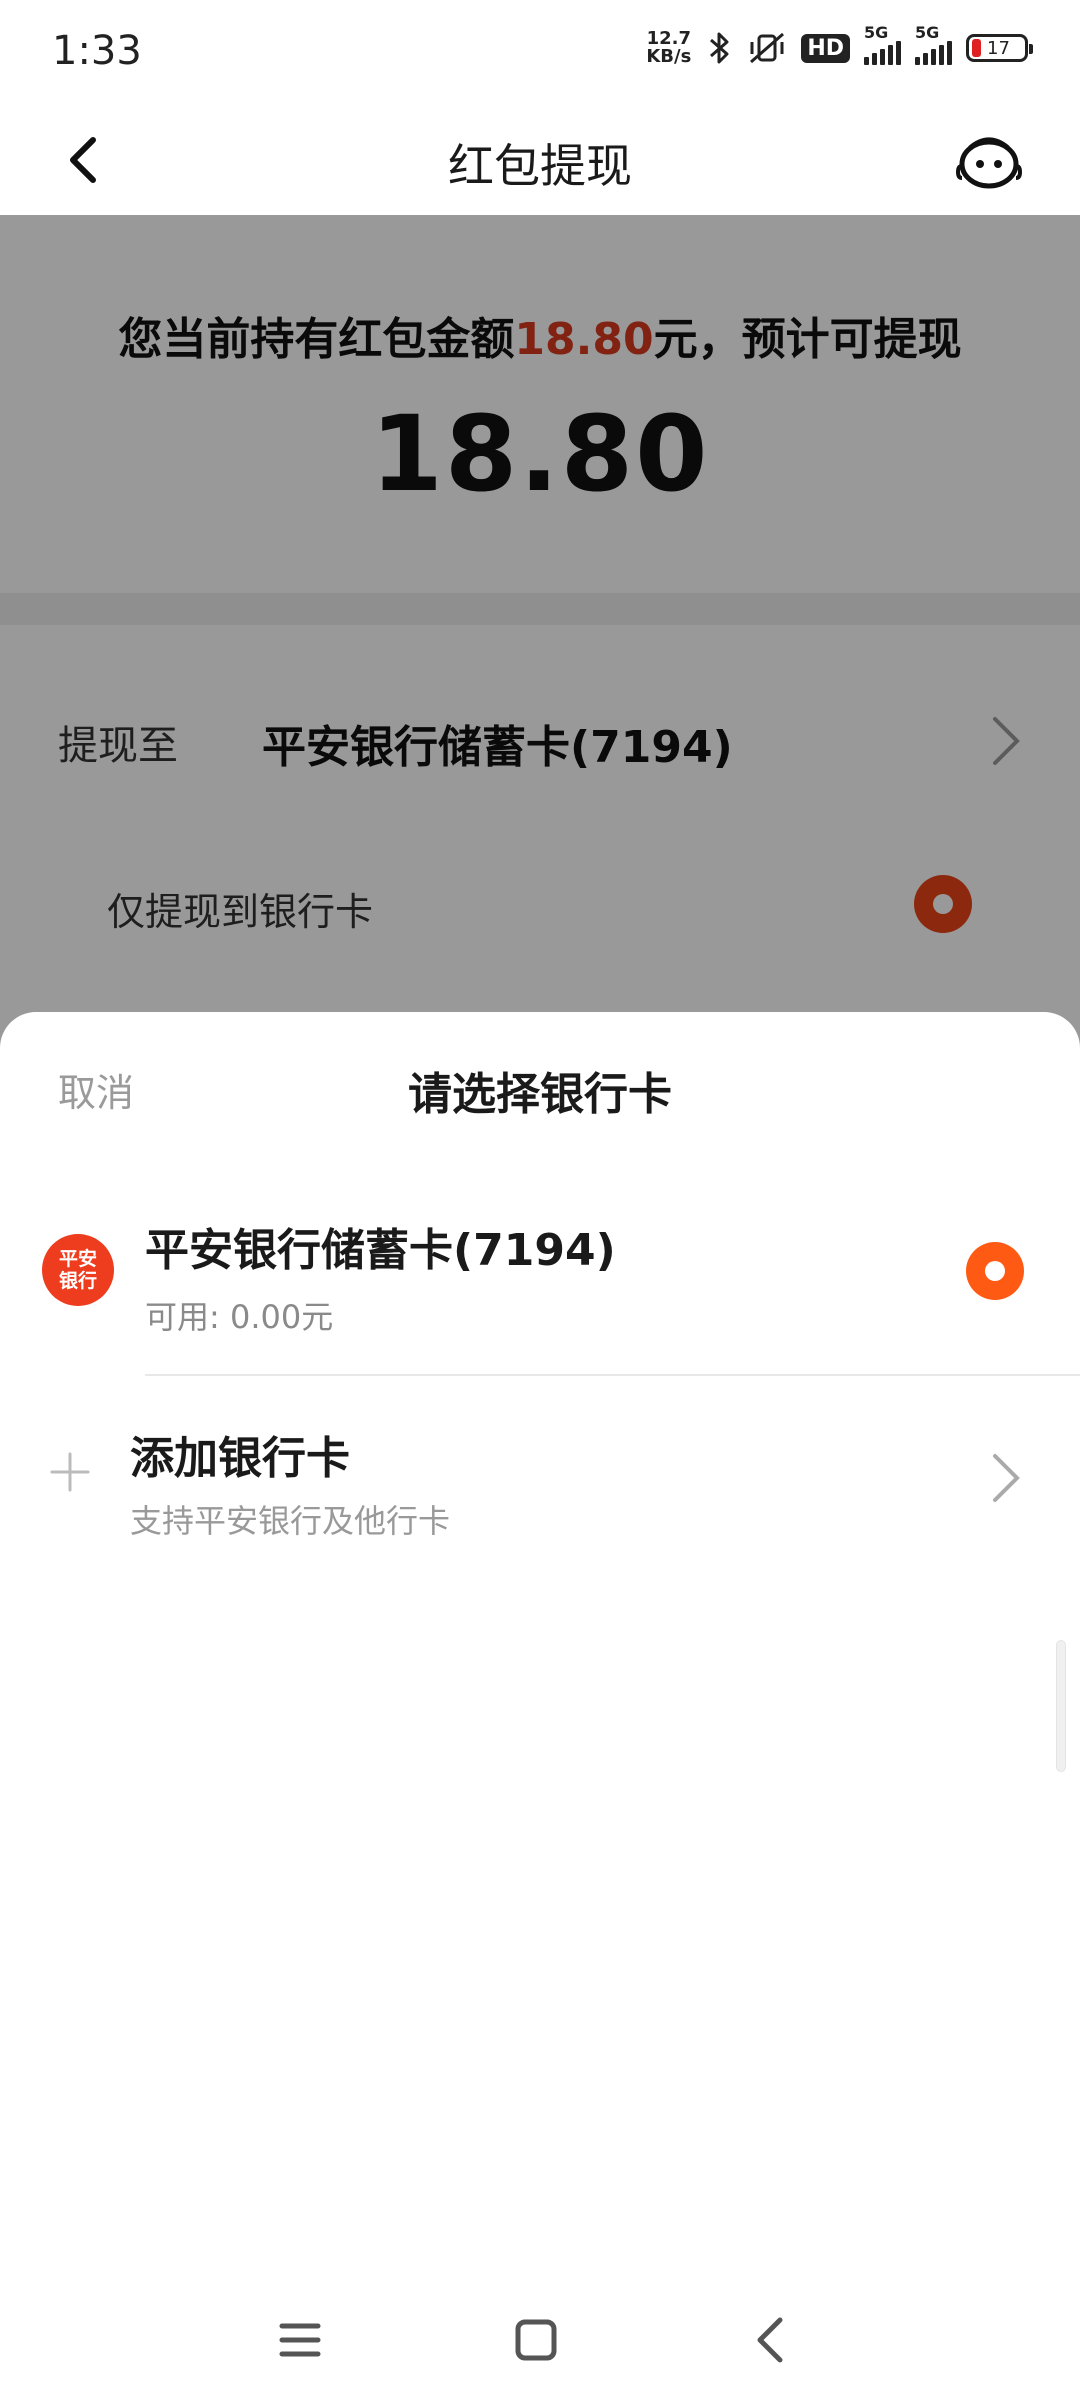 The width and height of the screenshot is (1080, 2400). I want to click on status-icons: 12.7 KB/s HD 5G 5G 17, so click(839, 44).